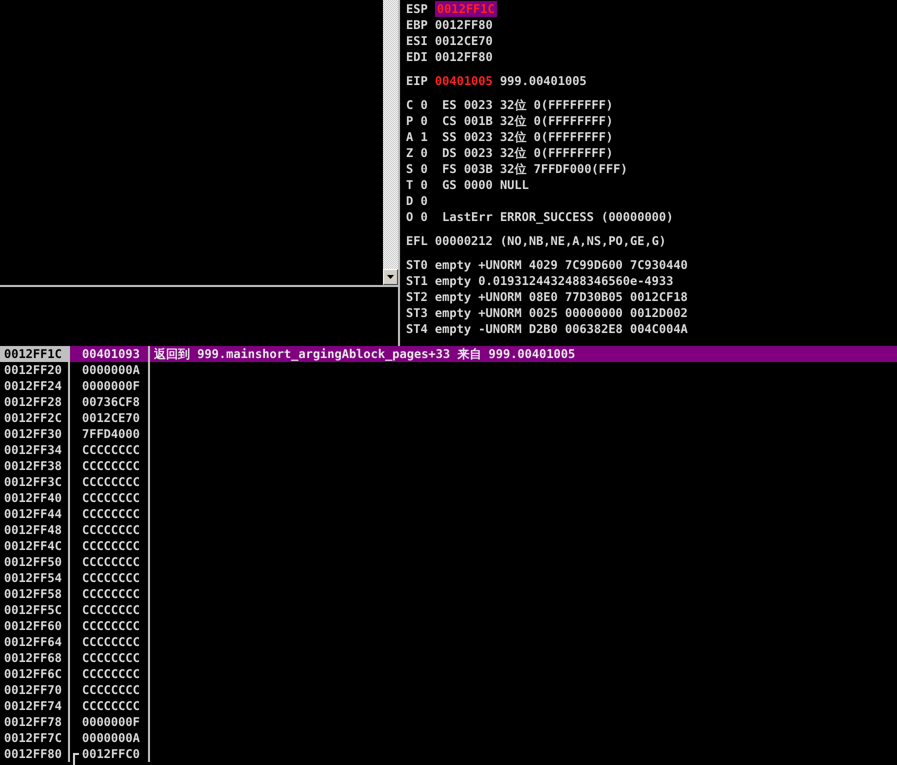 Image resolution: width=897 pixels, height=765 pixels. Describe the element at coordinates (410, 105) in the screenshot. I see `flag-name: C` at that location.